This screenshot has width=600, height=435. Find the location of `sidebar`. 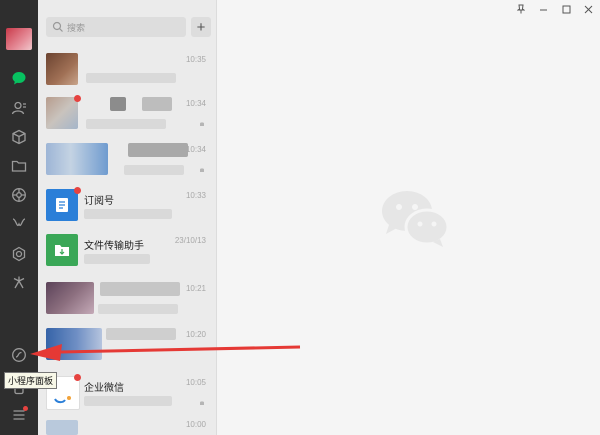

sidebar is located at coordinates (19, 217).